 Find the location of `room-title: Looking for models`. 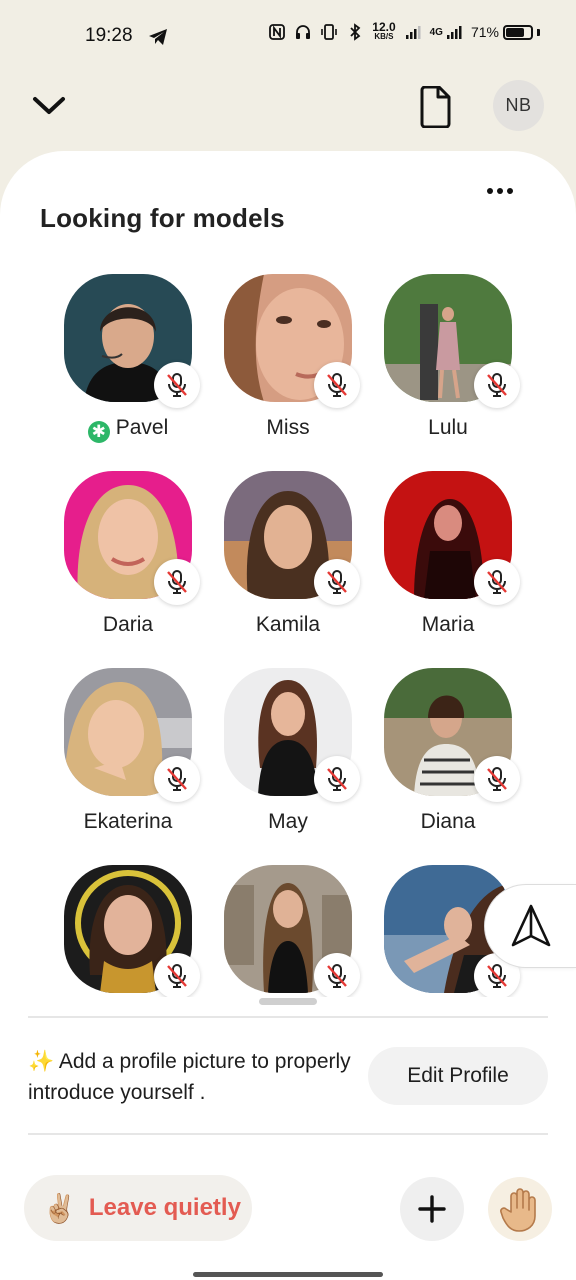

room-title: Looking for models is located at coordinates (162, 218).